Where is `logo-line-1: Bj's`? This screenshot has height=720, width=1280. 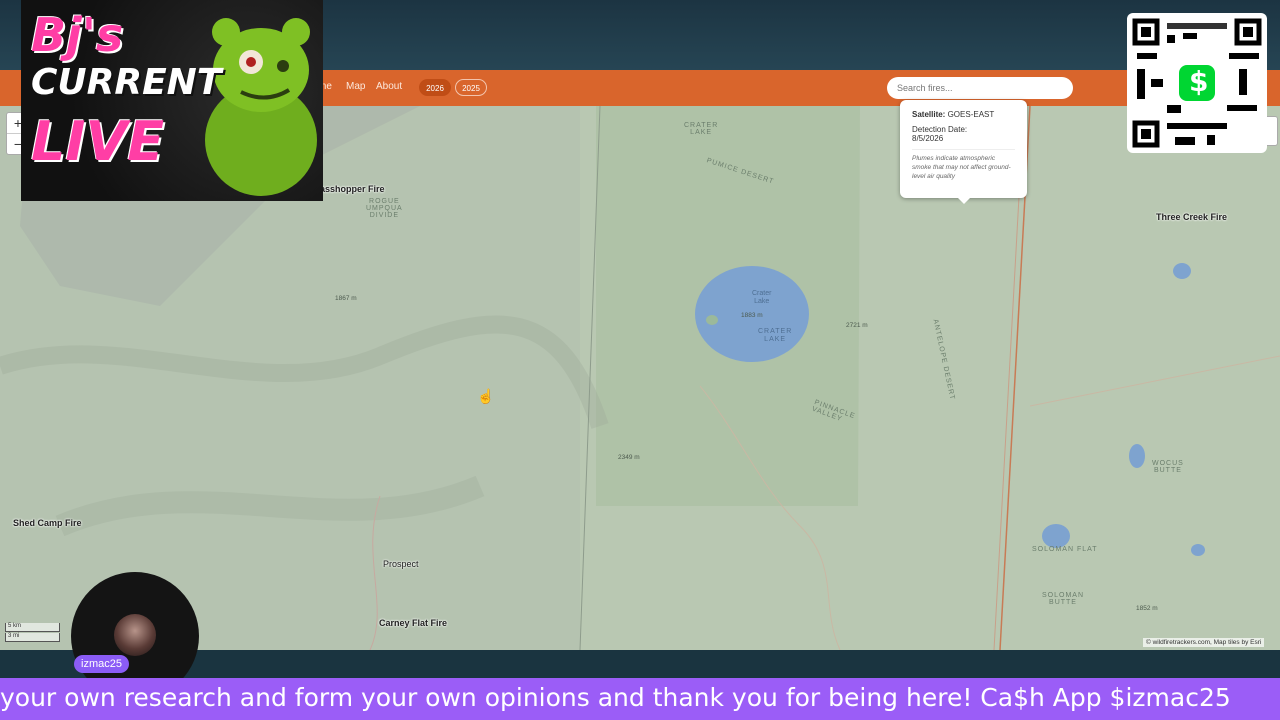
logo-line-1: Bj's is located at coordinates (77, 35).